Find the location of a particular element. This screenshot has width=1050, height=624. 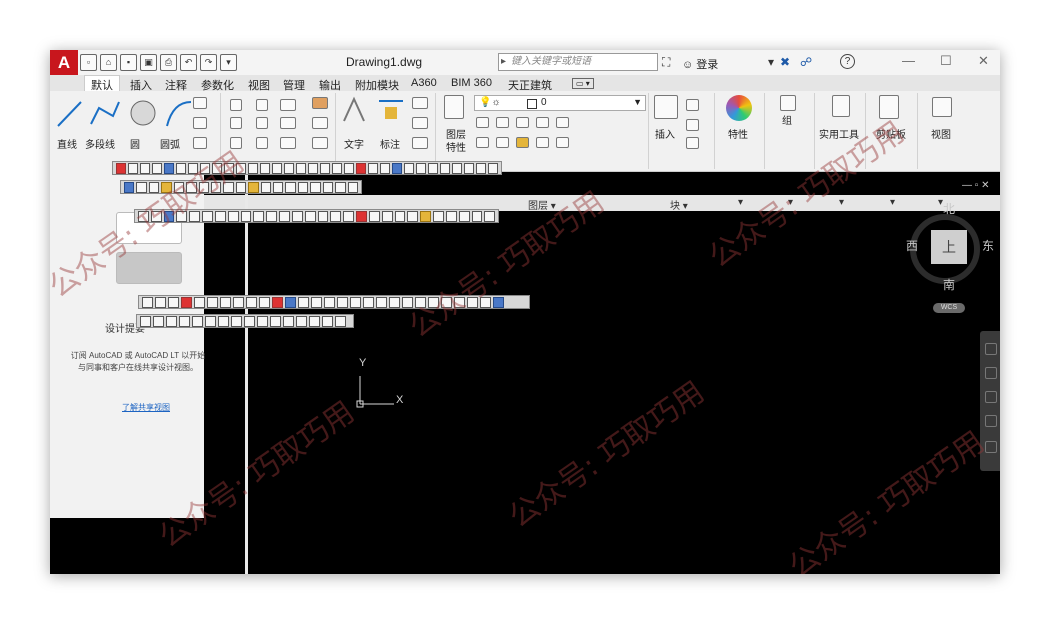

open-icon: ⌂ is located at coordinates (108, 62).